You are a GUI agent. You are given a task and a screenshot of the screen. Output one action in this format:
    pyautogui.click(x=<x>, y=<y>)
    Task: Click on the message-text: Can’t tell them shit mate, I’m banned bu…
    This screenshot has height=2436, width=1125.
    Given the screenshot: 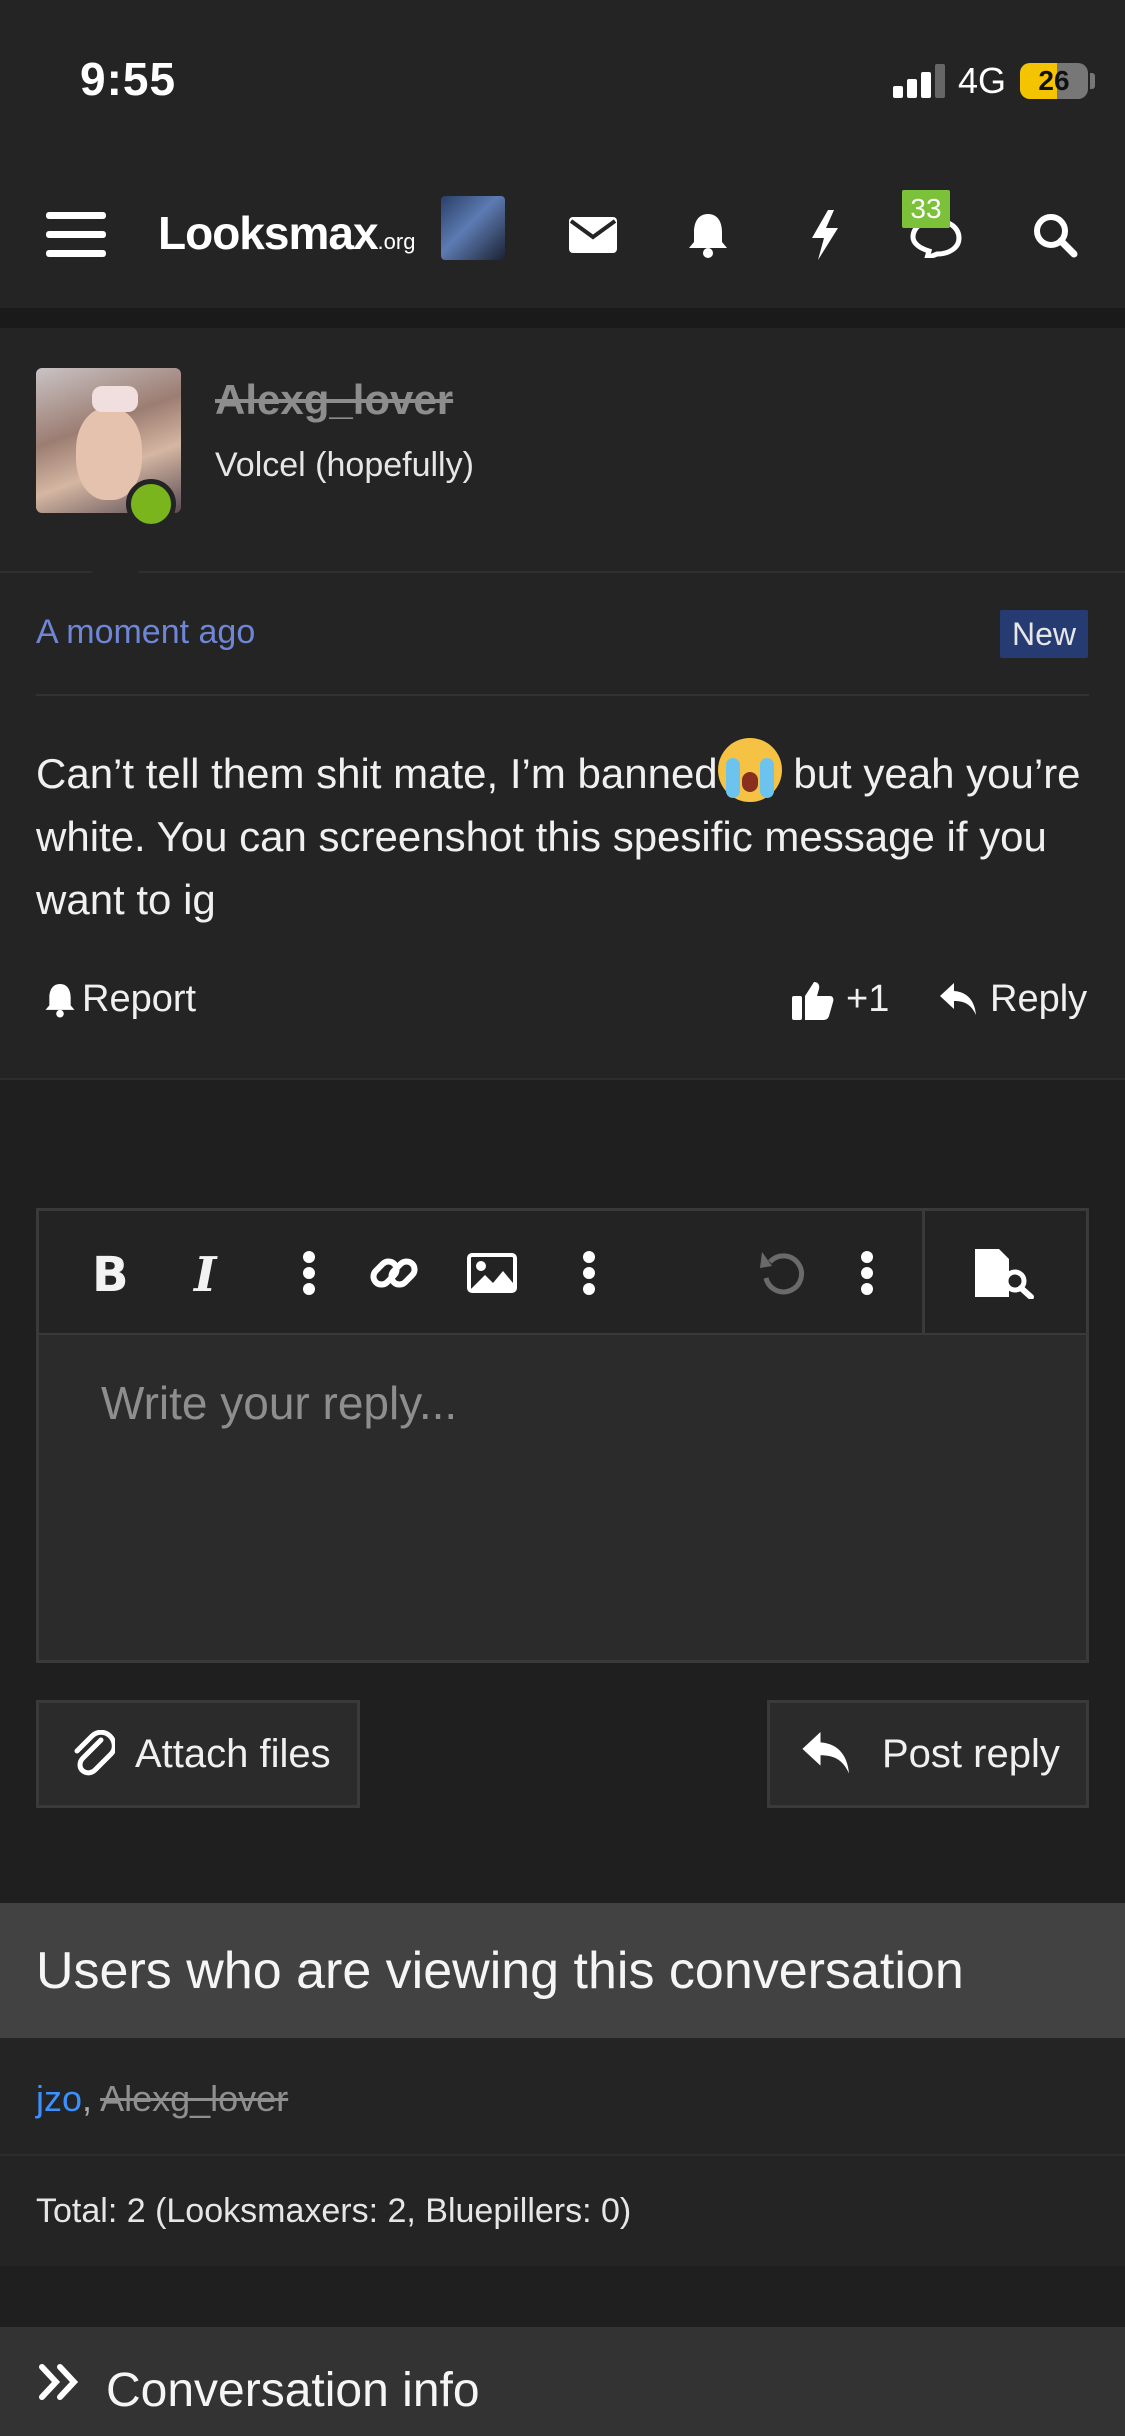 What is the action you would take?
    pyautogui.click(x=566, y=834)
    